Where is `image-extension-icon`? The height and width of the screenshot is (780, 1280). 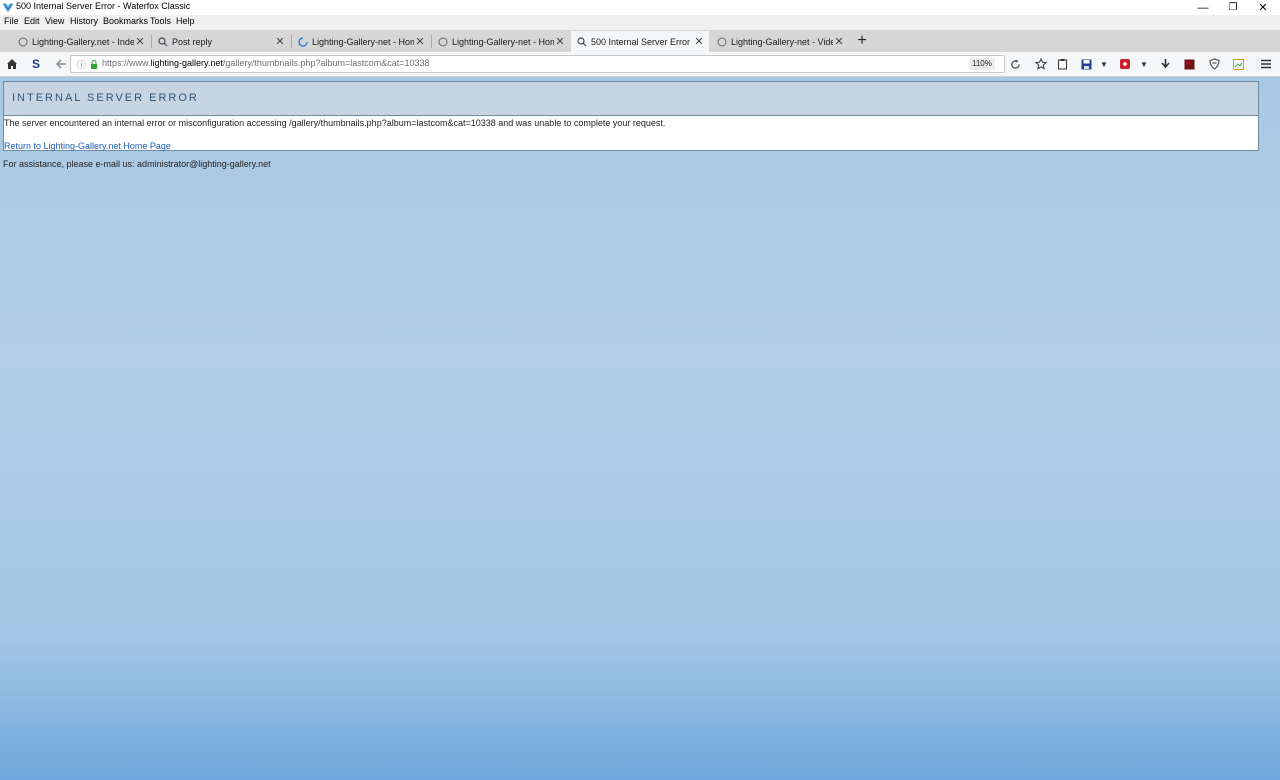
image-extension-icon is located at coordinates (1238, 64).